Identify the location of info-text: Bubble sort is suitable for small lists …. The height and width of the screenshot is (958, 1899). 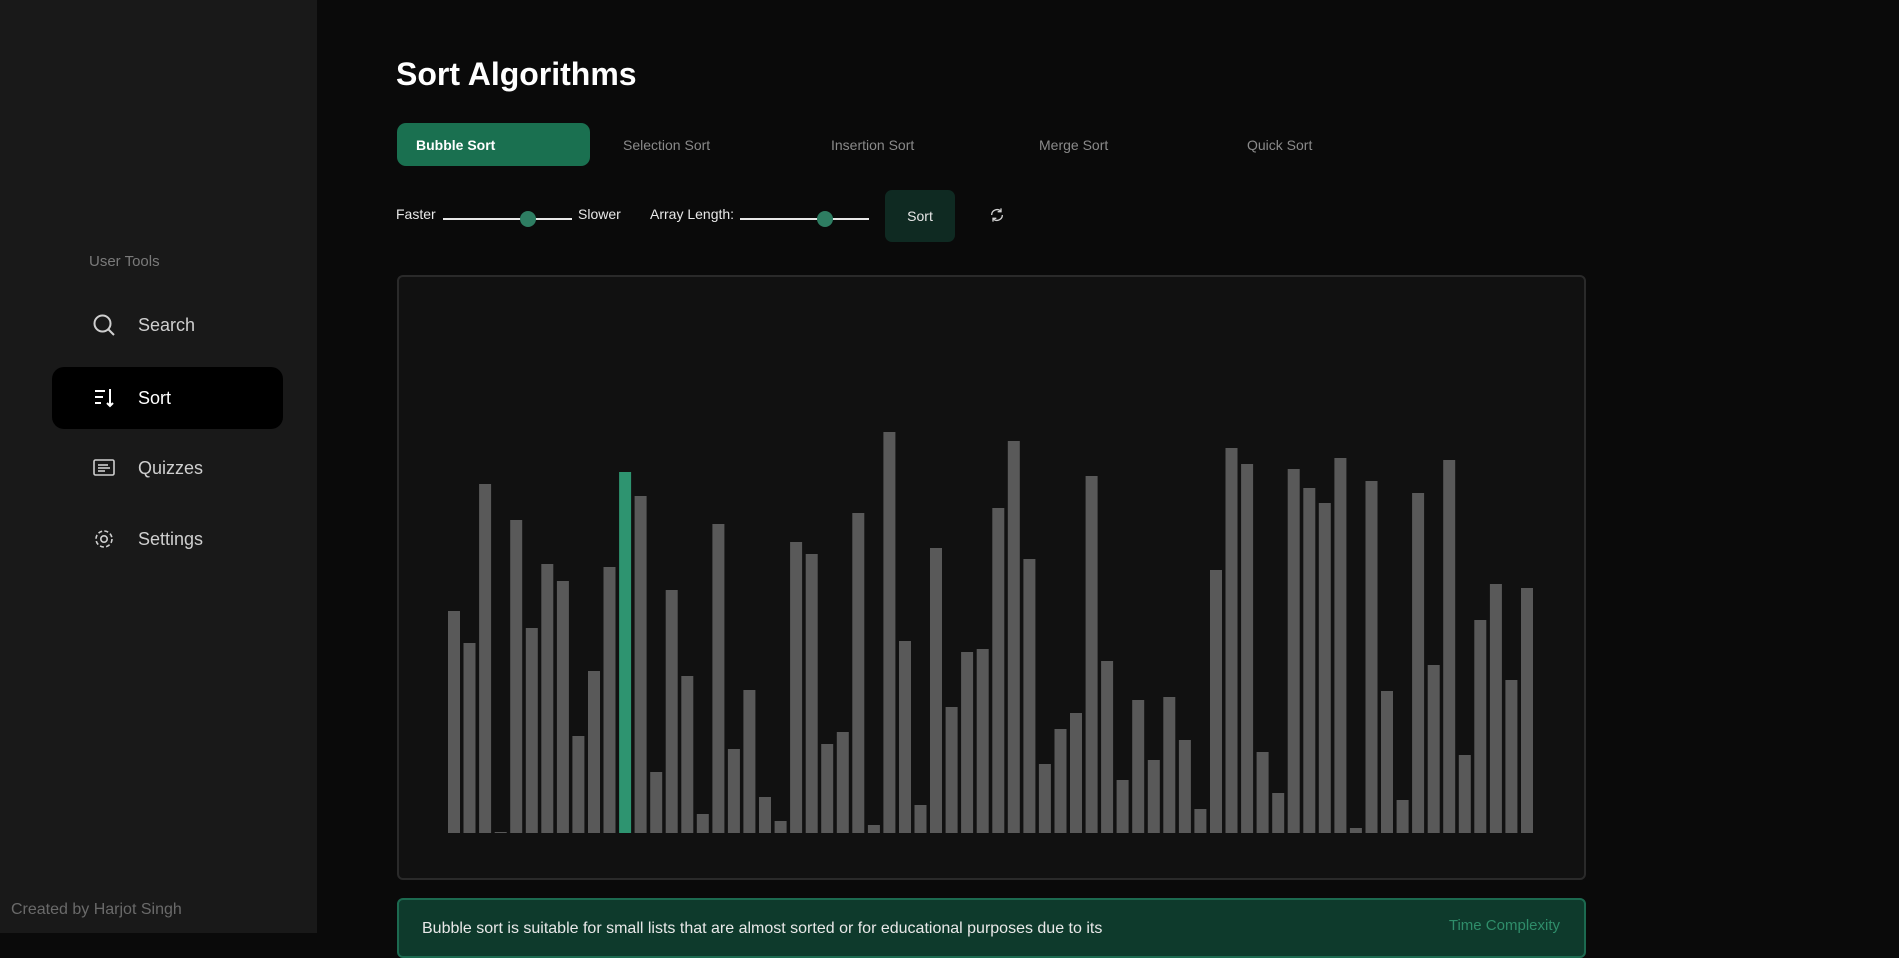
(762, 928).